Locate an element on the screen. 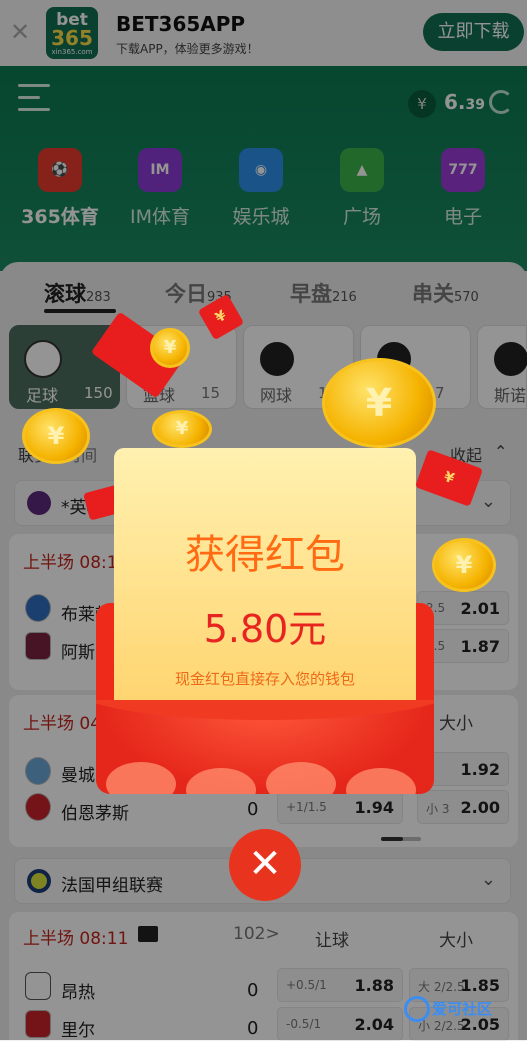 The width and height of the screenshot is (527, 1041). packet-flap is located at coordinates (265, 710).